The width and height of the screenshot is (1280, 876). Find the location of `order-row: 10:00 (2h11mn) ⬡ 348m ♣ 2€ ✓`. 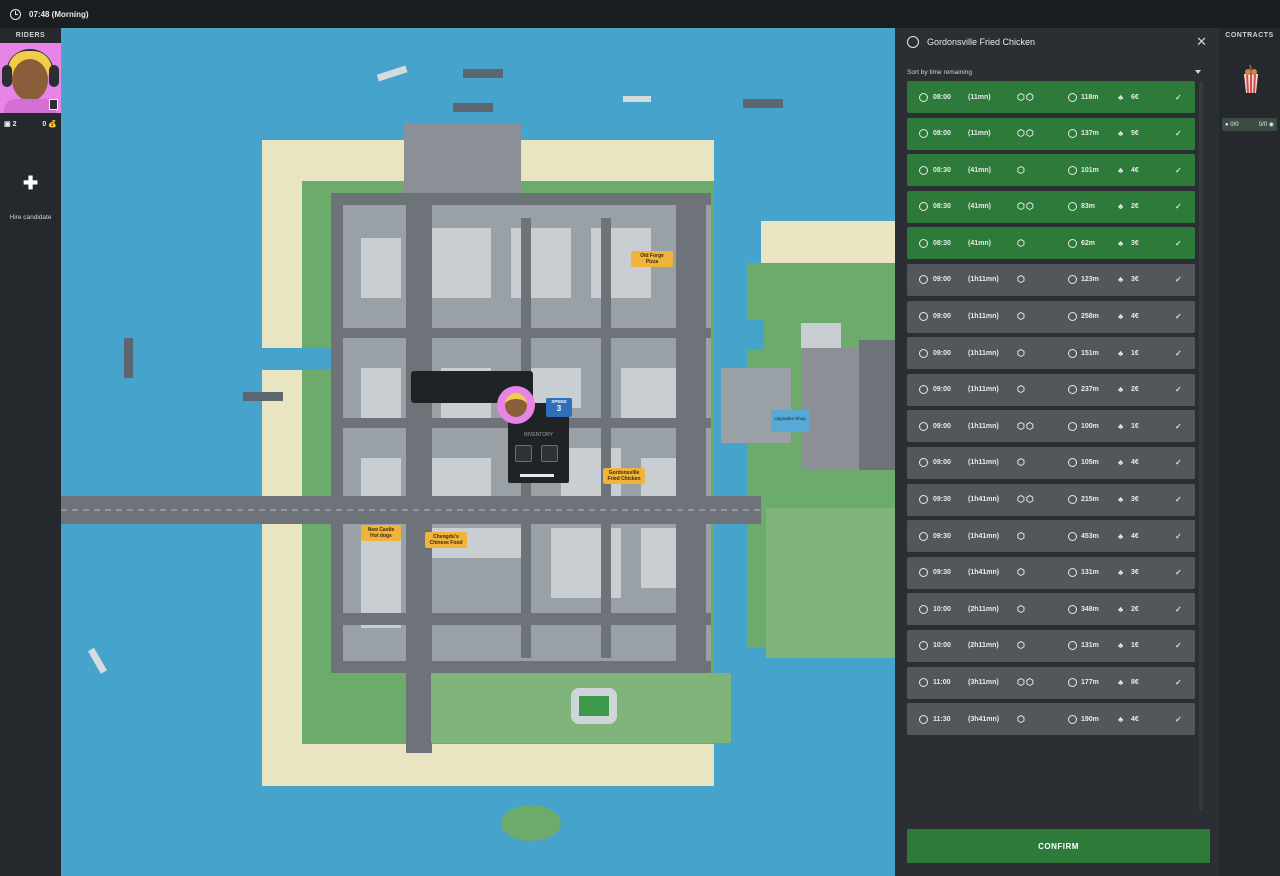

order-row: 10:00 (2h11mn) ⬡ 348m ♣ 2€ ✓ is located at coordinates (1051, 609).